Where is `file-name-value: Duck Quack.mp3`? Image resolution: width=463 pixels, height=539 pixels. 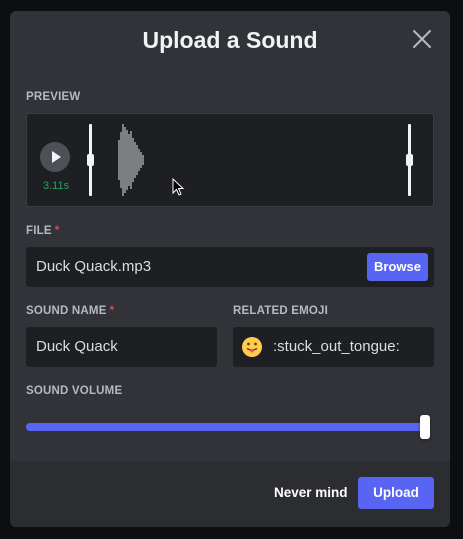 file-name-value: Duck Quack.mp3 is located at coordinates (94, 266).